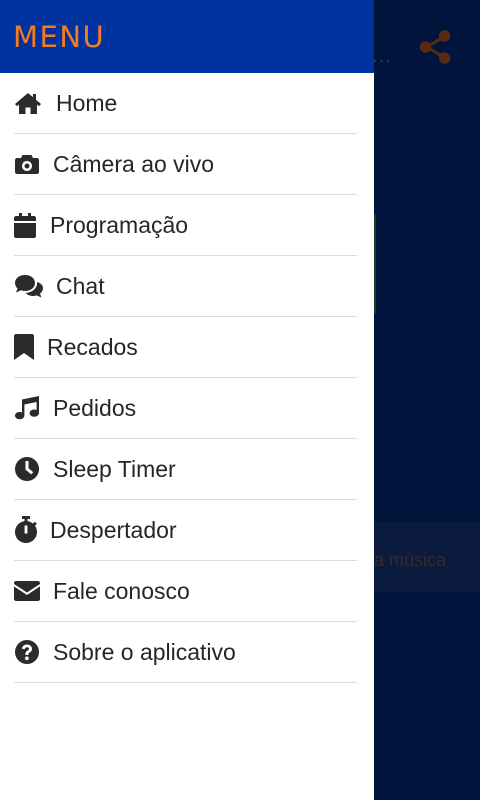 This screenshot has height=800, width=480. Describe the element at coordinates (185, 103) in the screenshot. I see `menu-item-home: Home` at that location.